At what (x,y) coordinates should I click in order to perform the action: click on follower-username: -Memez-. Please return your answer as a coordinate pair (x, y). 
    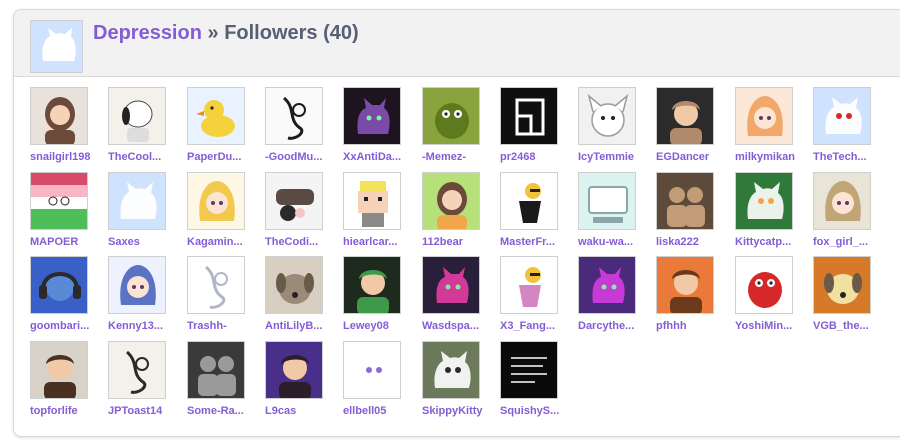
    Looking at the image, I should click on (459, 157).